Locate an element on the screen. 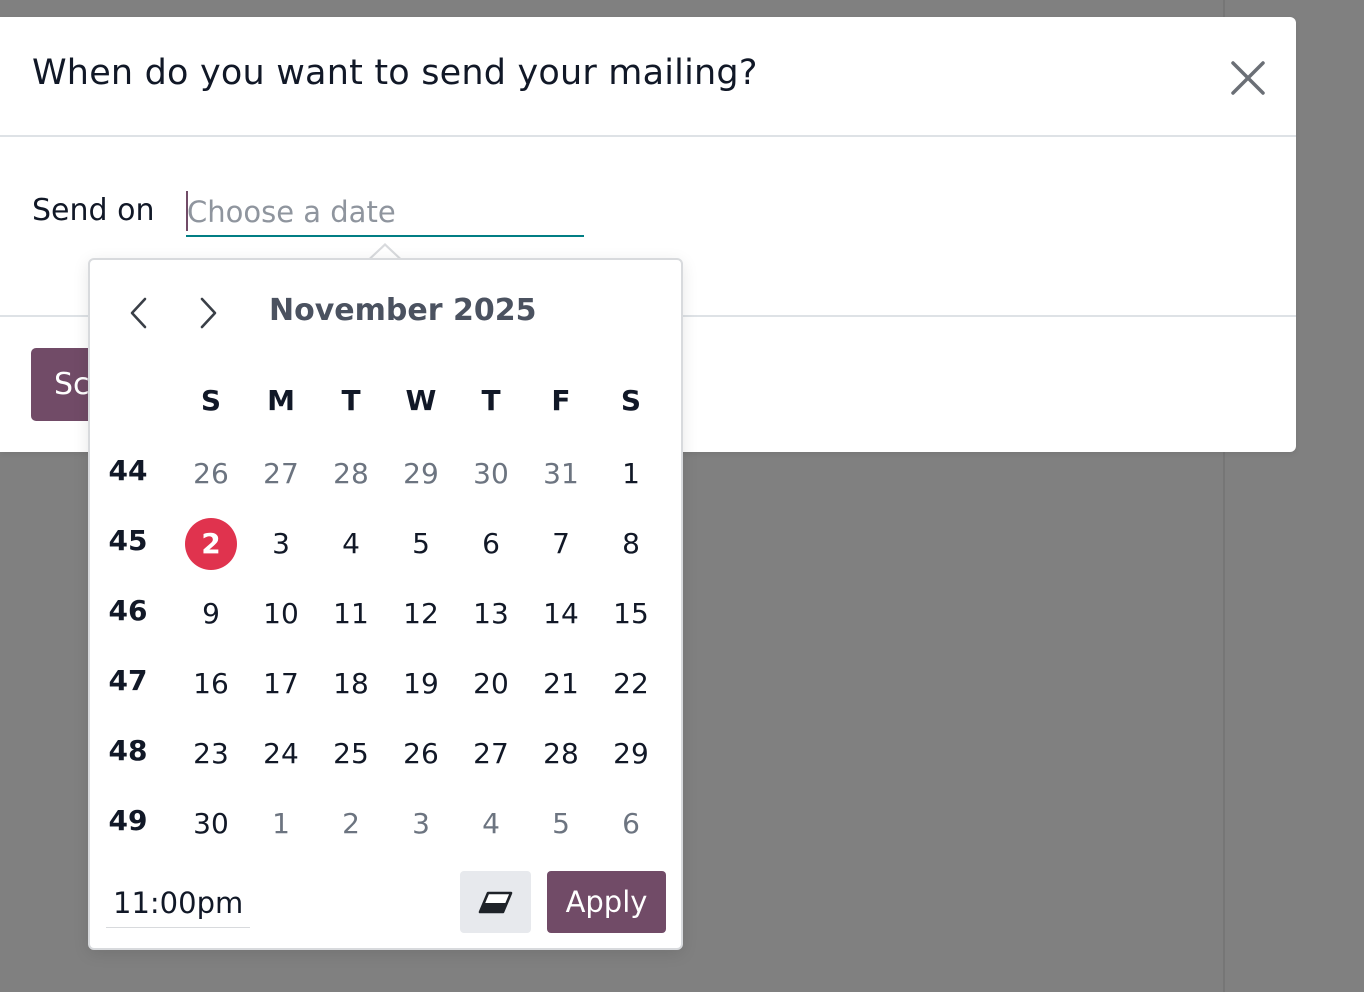 This screenshot has width=1364, height=992. date-input is located at coordinates (385, 213).